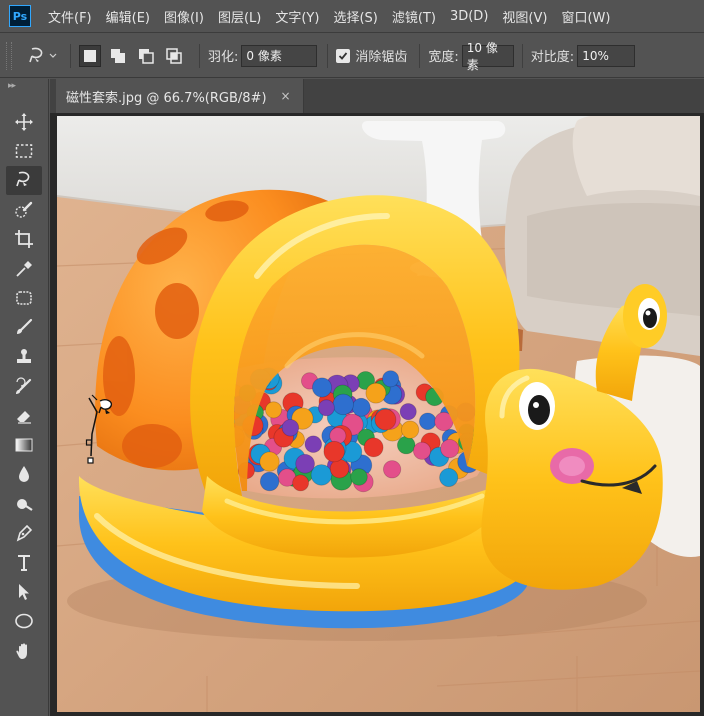 The width and height of the screenshot is (704, 716). I want to click on eraser-icon, so click(24, 417).